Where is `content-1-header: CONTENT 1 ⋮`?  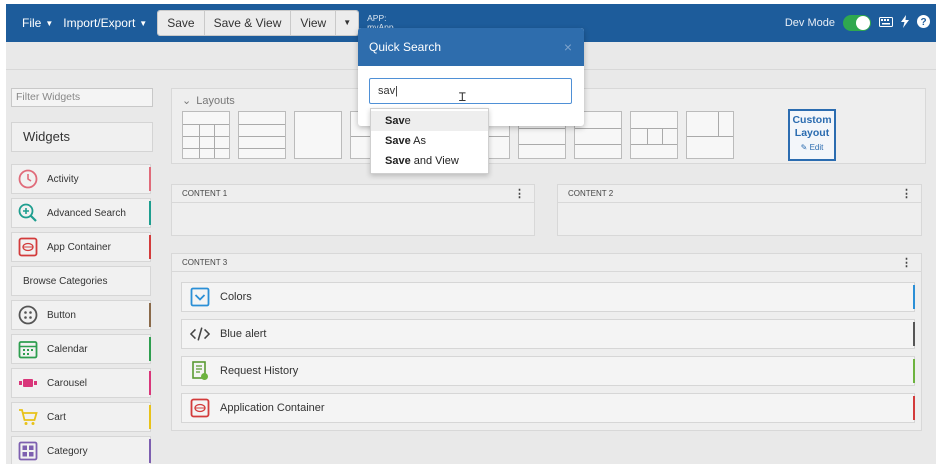
content-1-header: CONTENT 1 ⋮ is located at coordinates (353, 194).